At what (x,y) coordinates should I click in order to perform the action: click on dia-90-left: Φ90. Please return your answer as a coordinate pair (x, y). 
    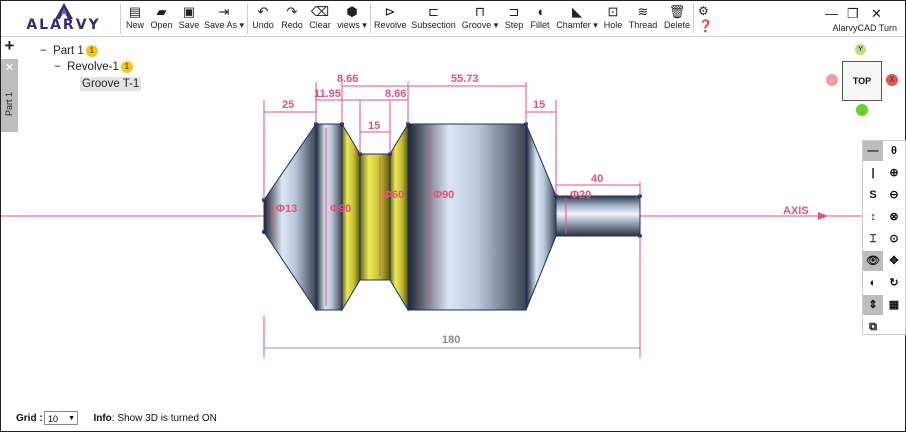
    Looking at the image, I should click on (340, 209).